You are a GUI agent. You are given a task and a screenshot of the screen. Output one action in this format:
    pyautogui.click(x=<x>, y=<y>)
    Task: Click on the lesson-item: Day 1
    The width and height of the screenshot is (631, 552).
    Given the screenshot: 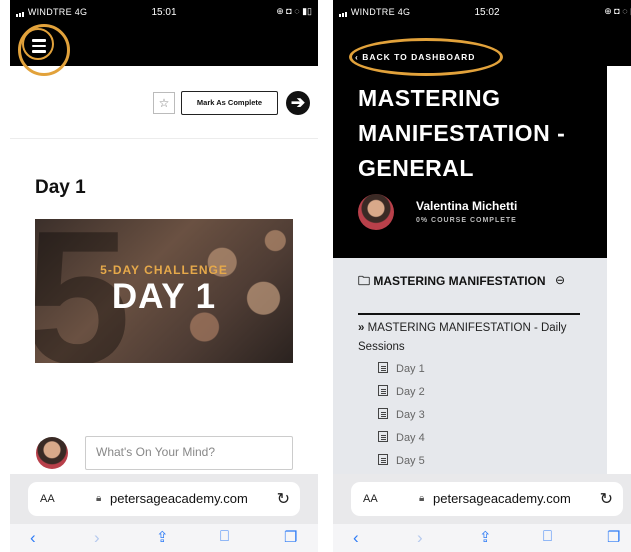 What is the action you would take?
    pyautogui.click(x=401, y=368)
    